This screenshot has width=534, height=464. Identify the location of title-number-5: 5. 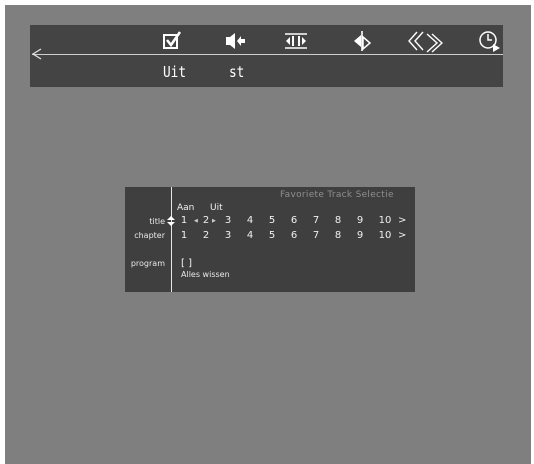
(272, 220).